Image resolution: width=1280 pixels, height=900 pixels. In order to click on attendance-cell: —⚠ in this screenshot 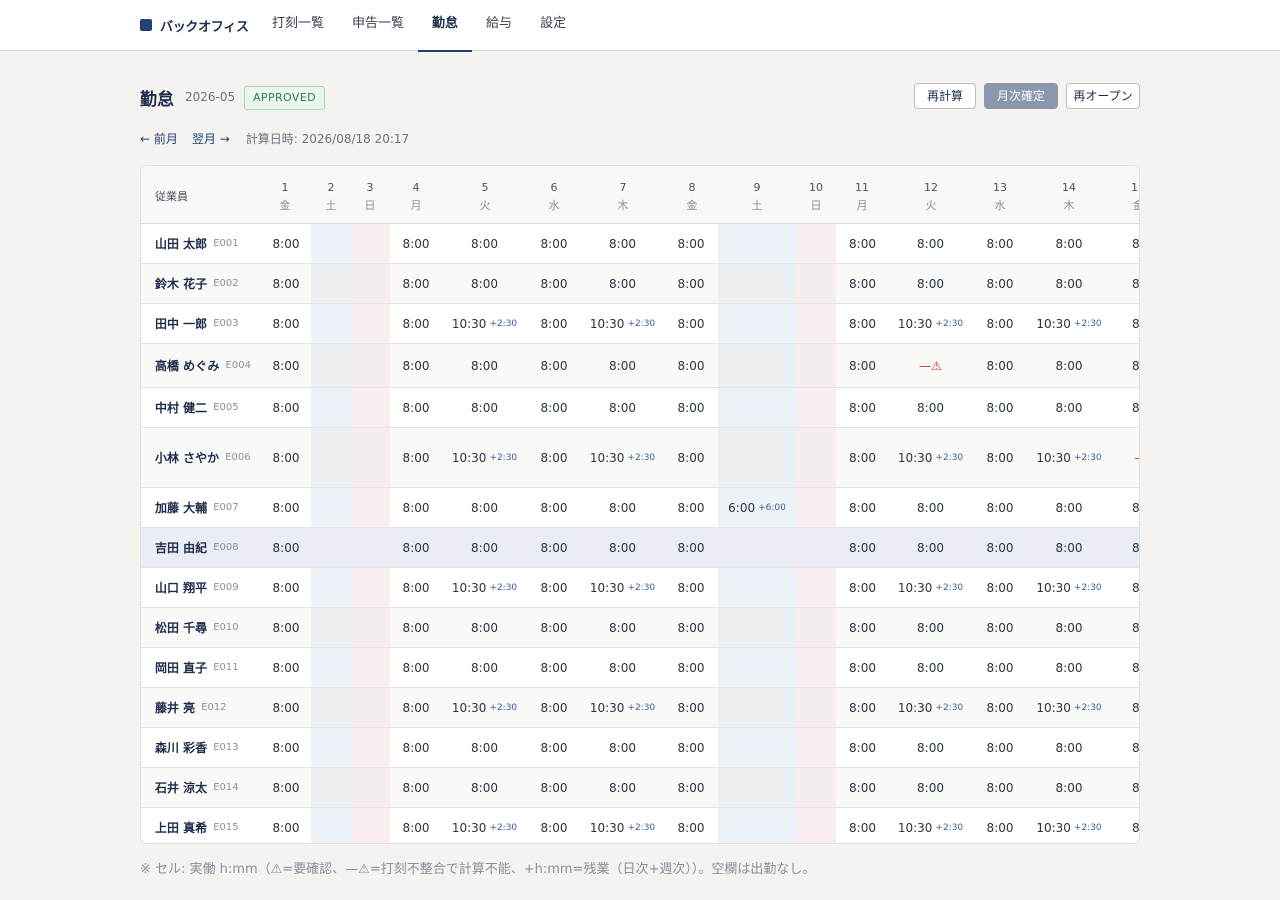, I will do `click(1124, 457)`.